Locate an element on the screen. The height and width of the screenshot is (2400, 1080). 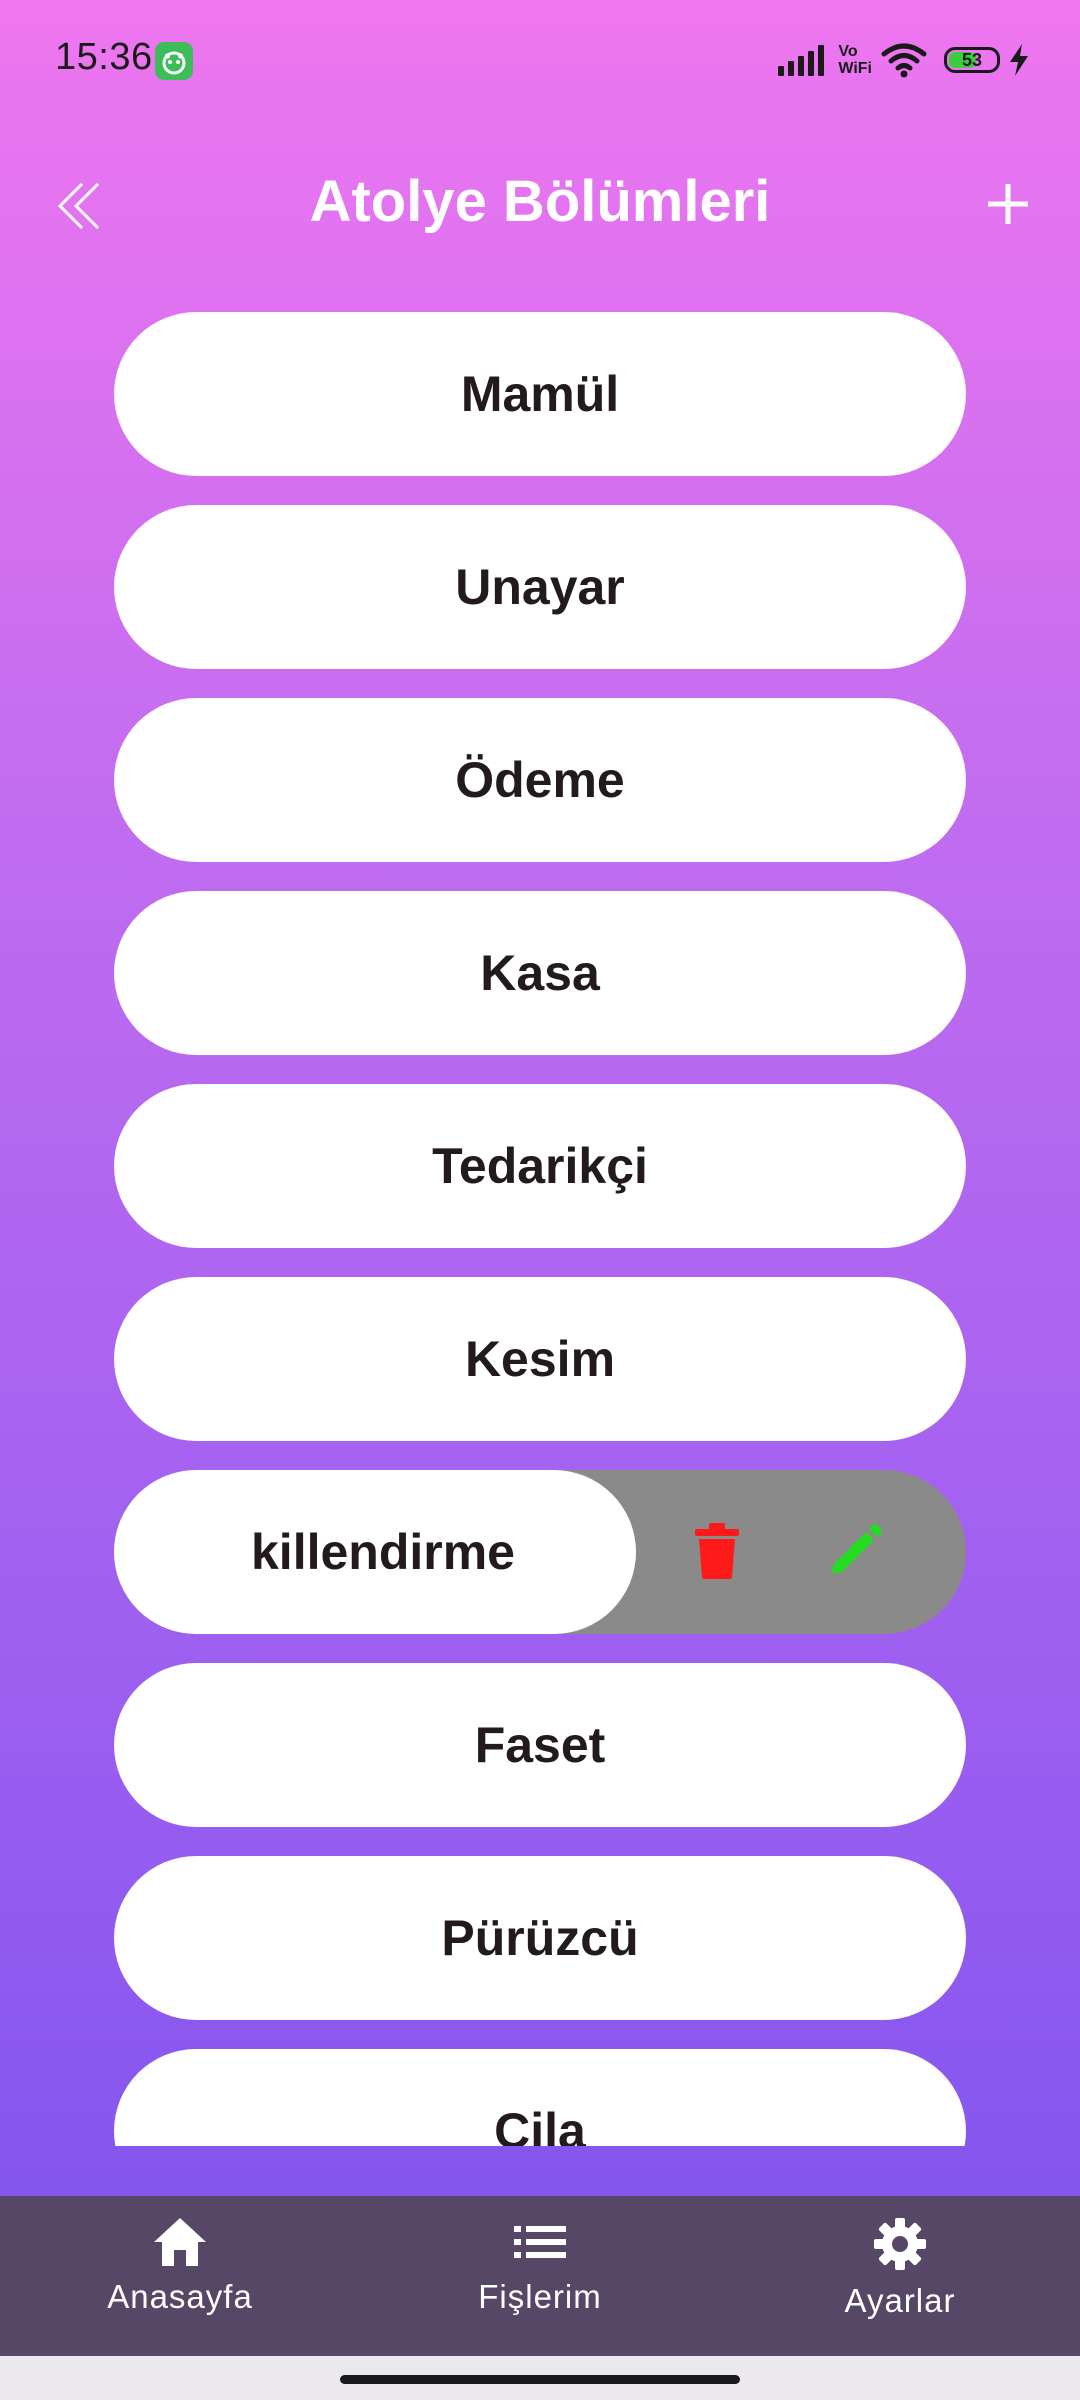
gesture-area is located at coordinates (540, 2378).